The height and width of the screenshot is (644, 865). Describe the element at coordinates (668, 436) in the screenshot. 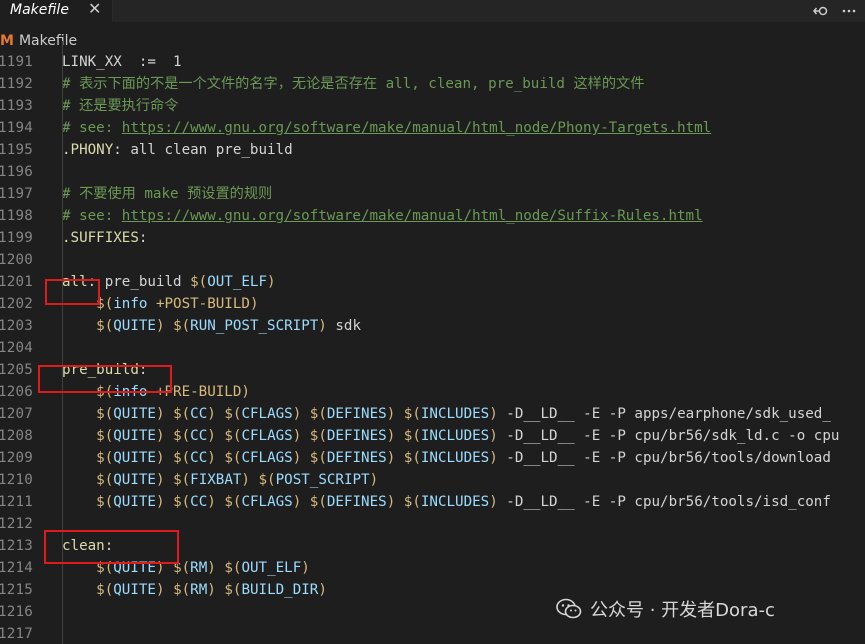

I see `code-token: -D__LD__ -E -P cpu/br56/sdk_ld.c -o cpu` at that location.